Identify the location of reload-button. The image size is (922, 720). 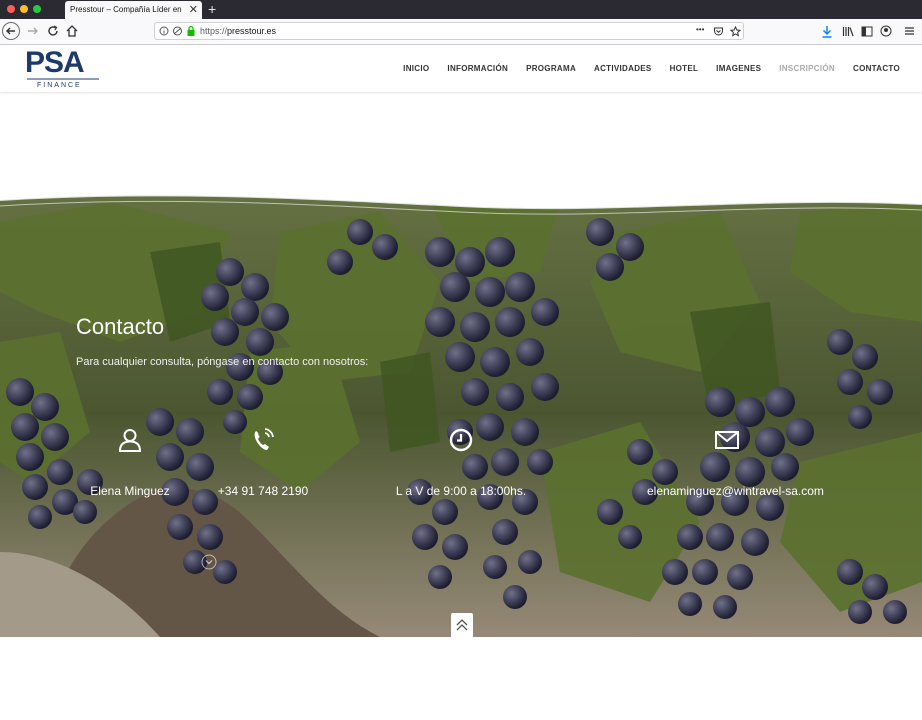
(53, 31).